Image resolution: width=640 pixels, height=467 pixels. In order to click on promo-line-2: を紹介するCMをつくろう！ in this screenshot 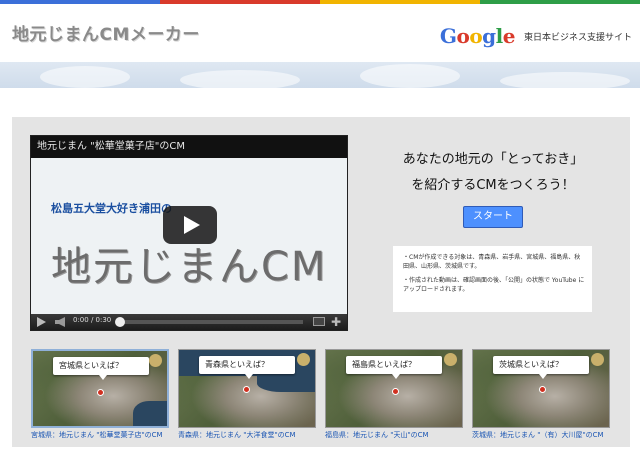, I will do `click(493, 185)`.